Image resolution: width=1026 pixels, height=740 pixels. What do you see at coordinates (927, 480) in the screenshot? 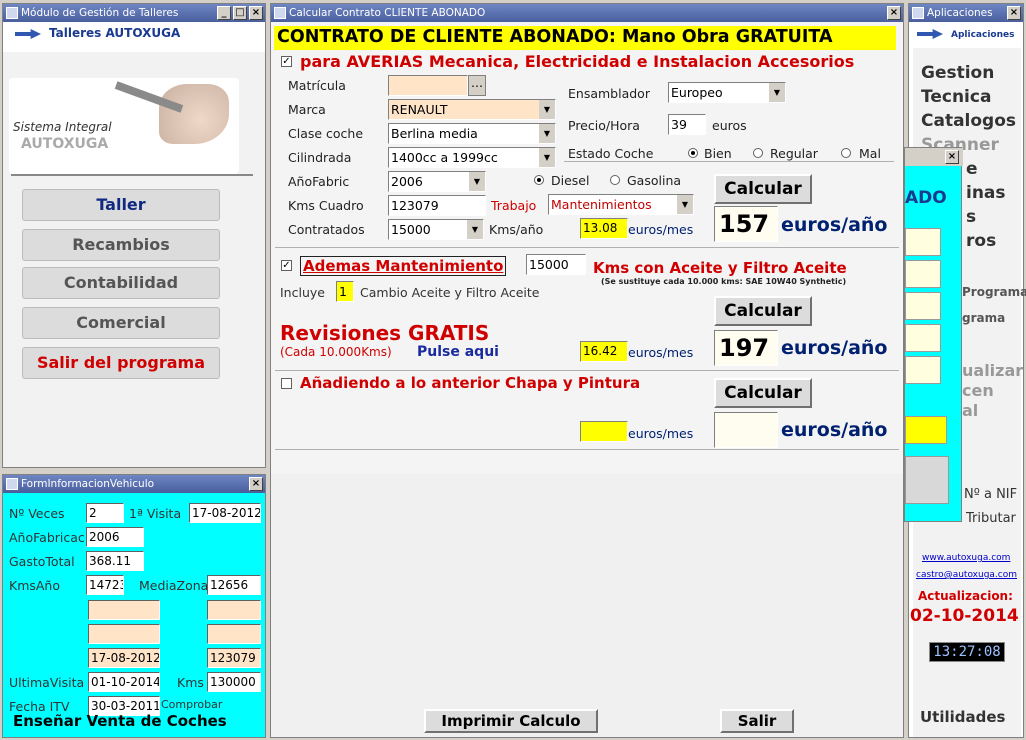
I see `background-button` at bounding box center [927, 480].